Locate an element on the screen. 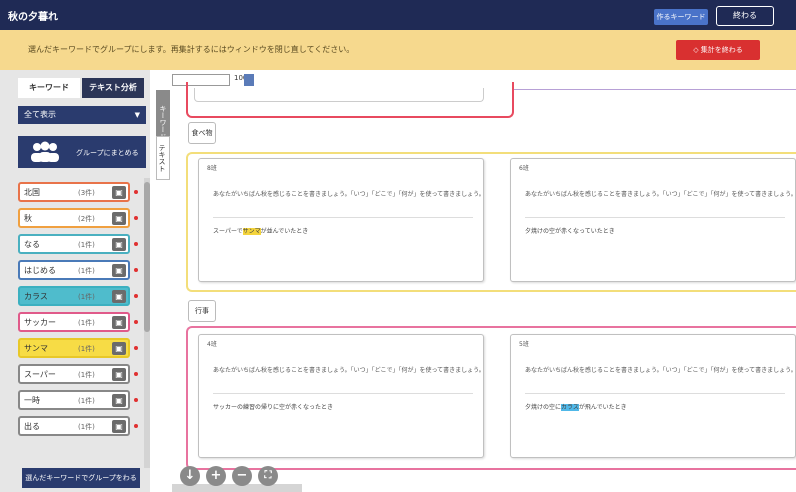 This screenshot has width=796, height=492. card-tag: 6班 is located at coordinates (524, 168).